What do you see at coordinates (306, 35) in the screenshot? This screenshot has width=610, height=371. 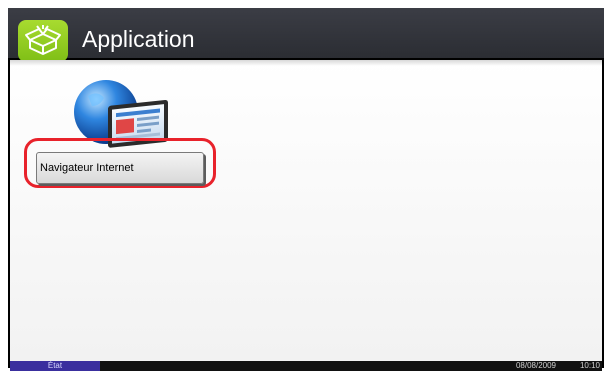 I see `title-bar: Application` at bounding box center [306, 35].